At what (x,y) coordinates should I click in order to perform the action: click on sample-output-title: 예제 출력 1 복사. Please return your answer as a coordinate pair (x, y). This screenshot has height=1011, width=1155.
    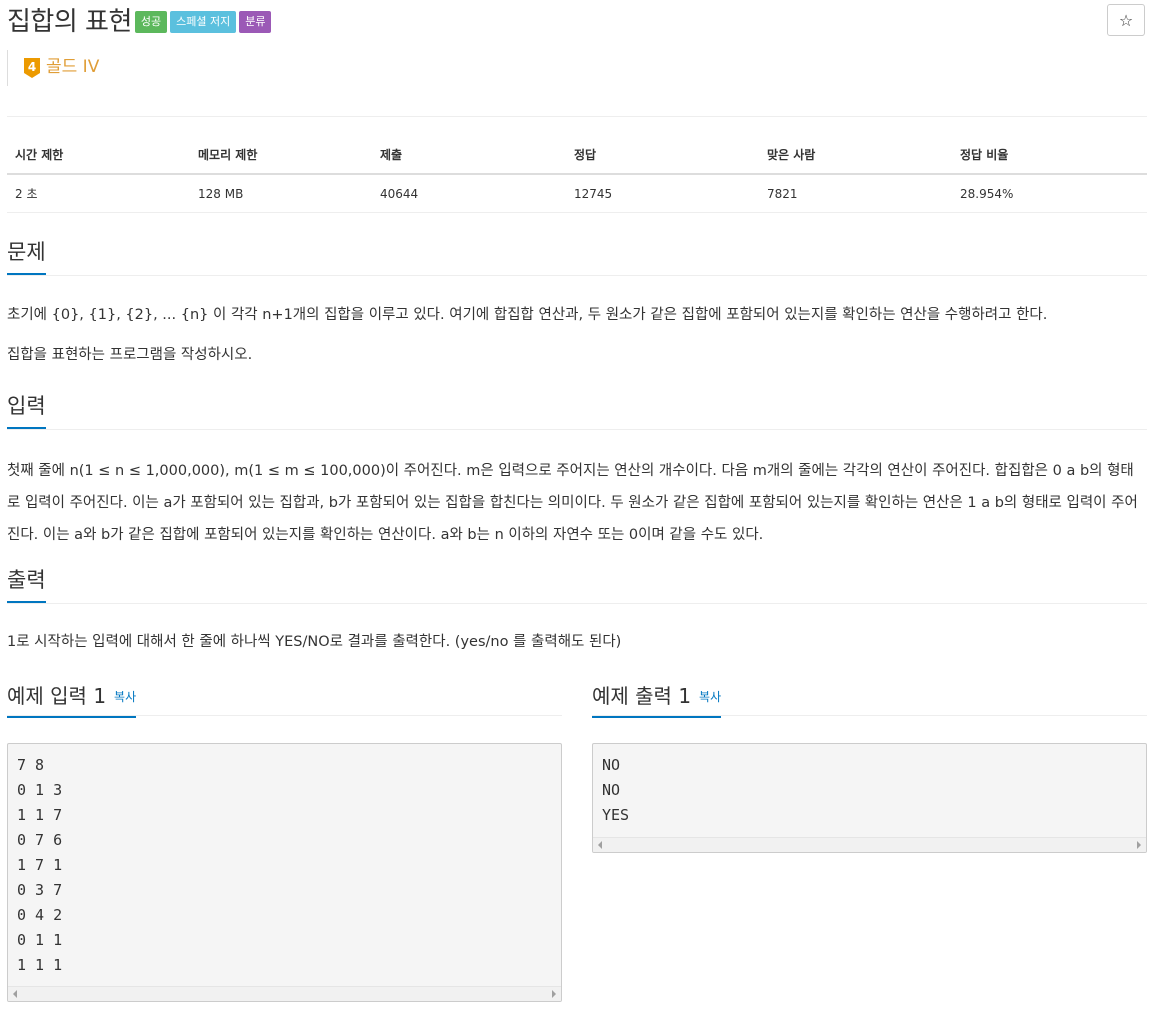
    Looking at the image, I should click on (657, 699).